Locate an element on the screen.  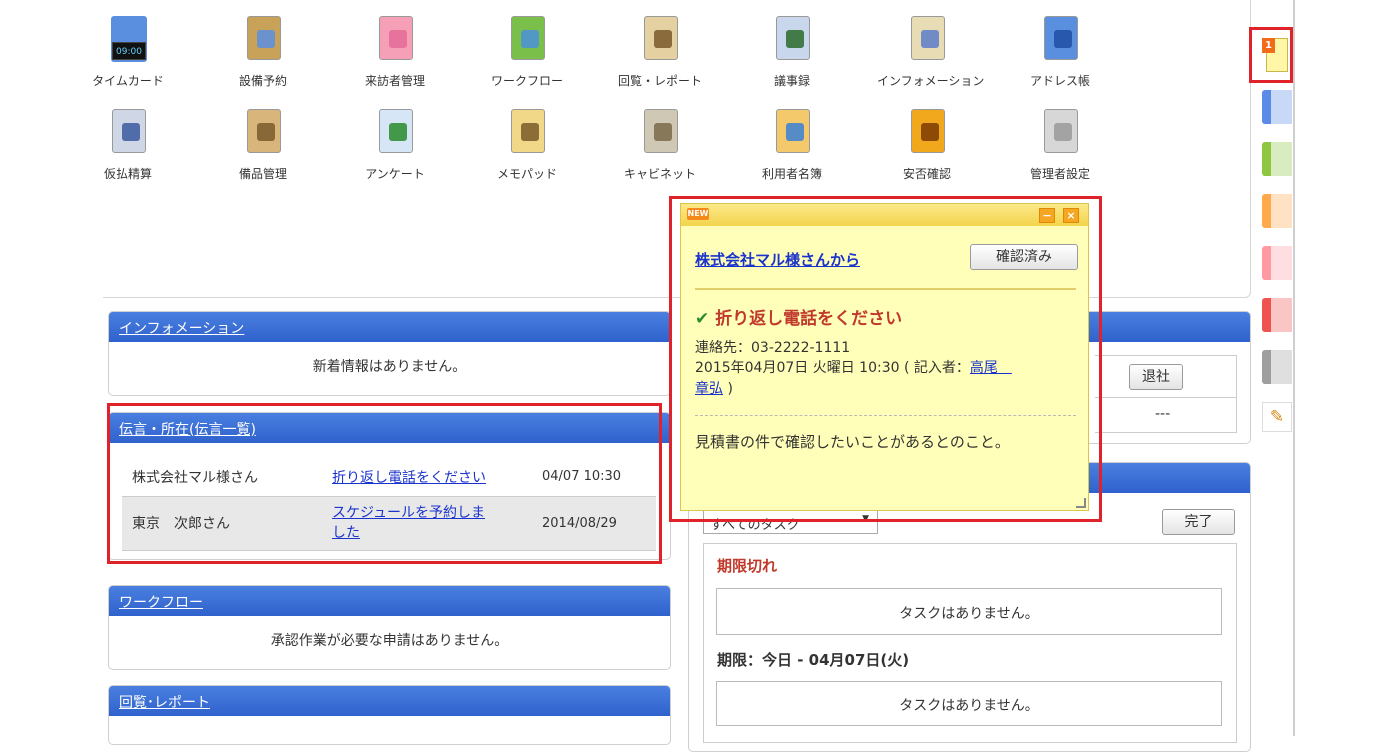
attendance-value: --- is located at coordinates (1163, 414).